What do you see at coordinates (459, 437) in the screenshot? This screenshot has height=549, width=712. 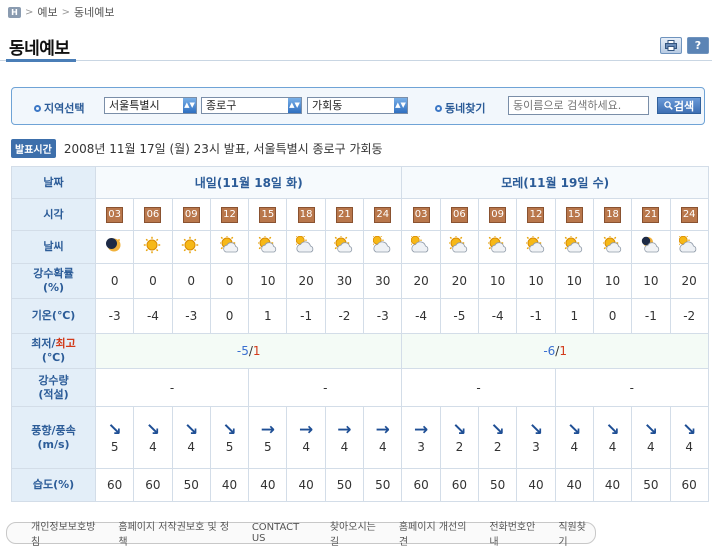 I see `wind-cell: ↘ 2` at bounding box center [459, 437].